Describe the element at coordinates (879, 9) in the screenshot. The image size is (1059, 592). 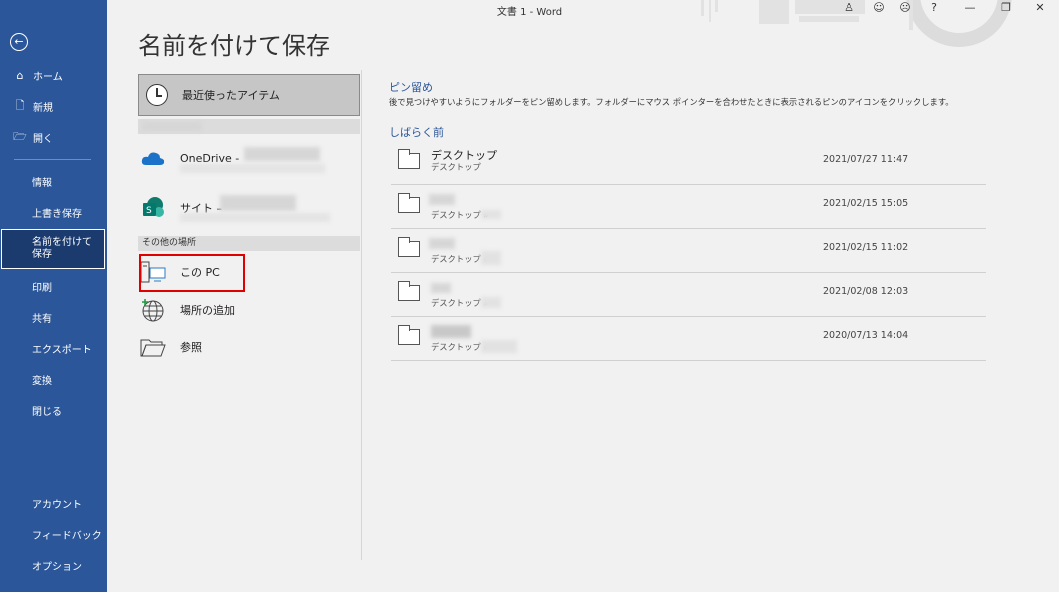
I see `smile-feedback-icon: ☺` at that location.